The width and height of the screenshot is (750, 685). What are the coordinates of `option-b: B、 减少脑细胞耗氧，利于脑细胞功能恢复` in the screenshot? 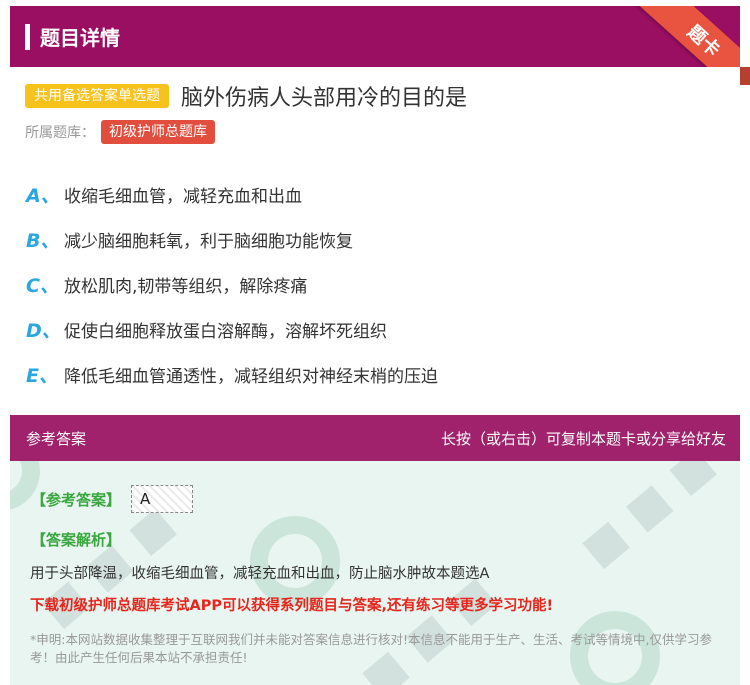 It's located at (376, 239).